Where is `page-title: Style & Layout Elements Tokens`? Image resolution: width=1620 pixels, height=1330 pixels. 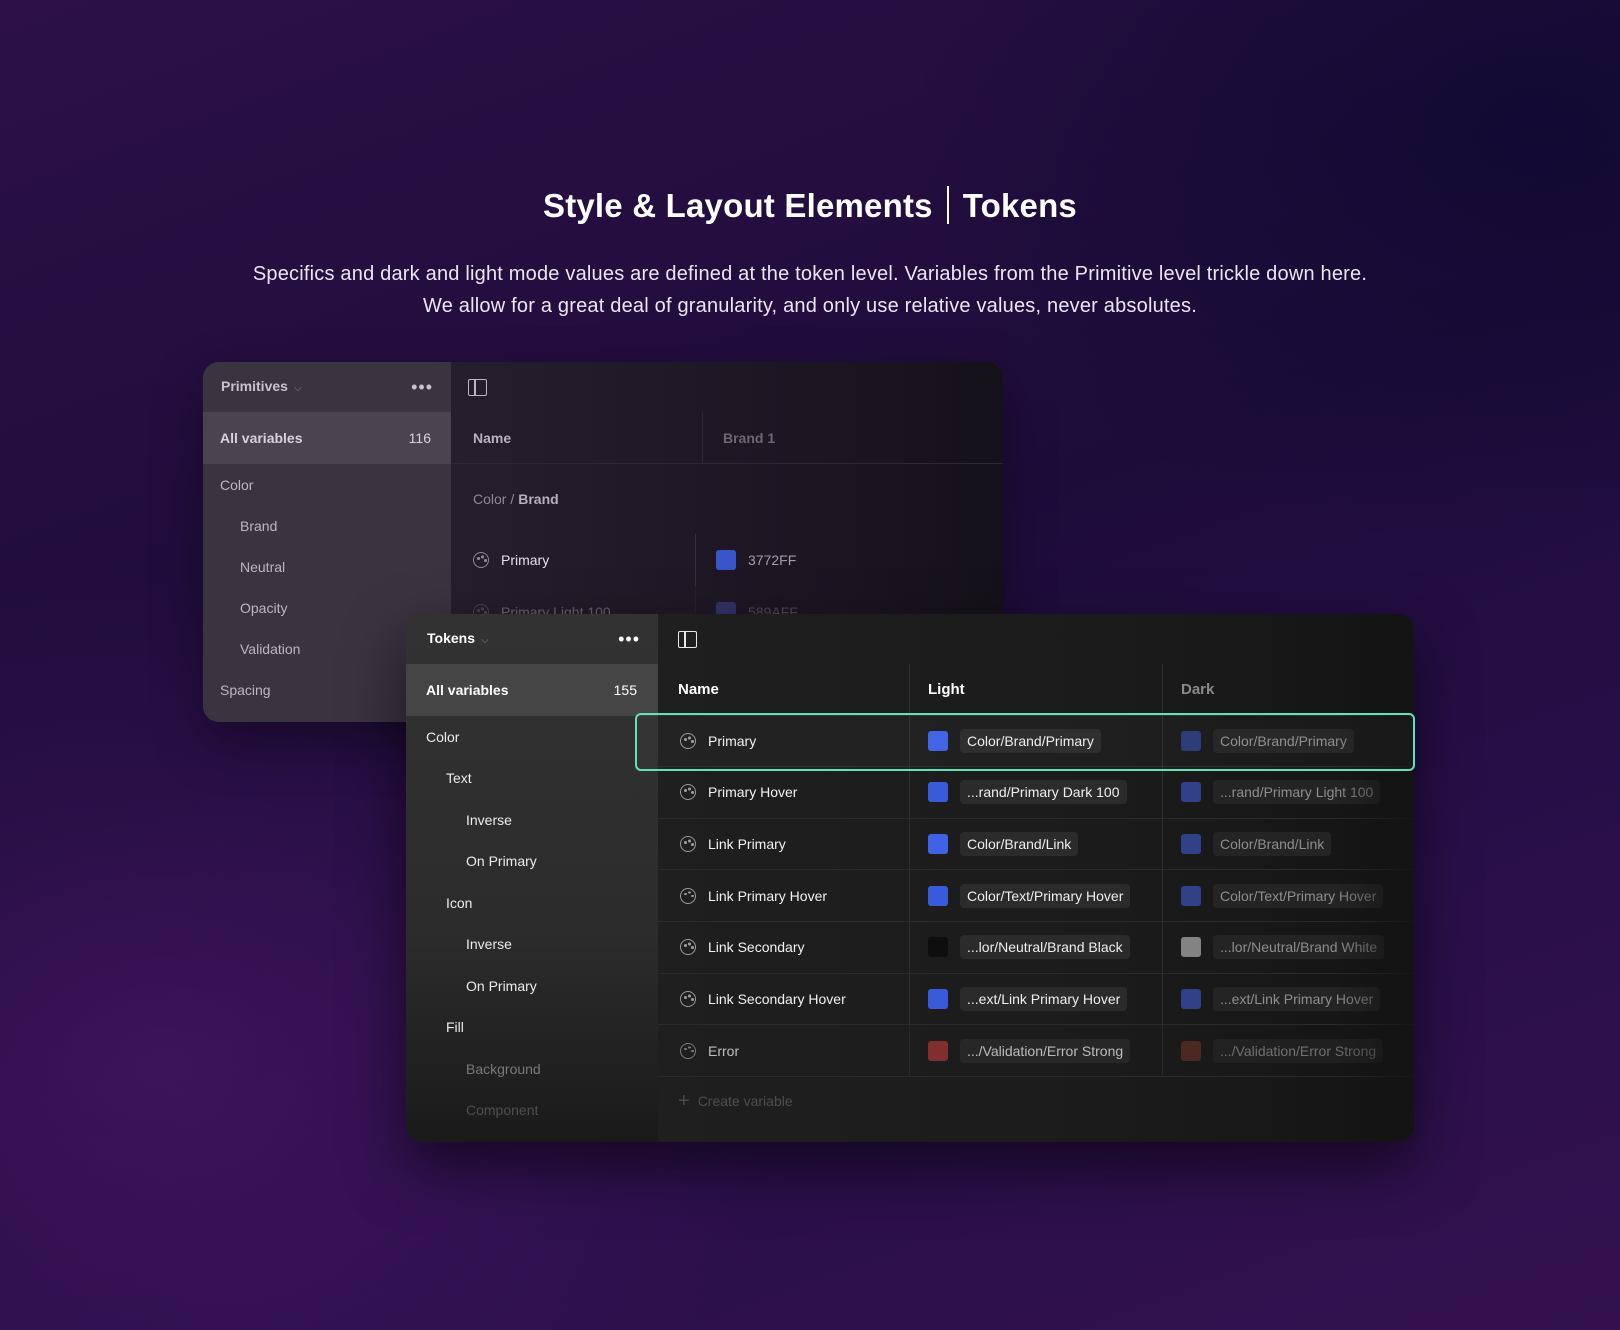
page-title: Style & Layout Elements Tokens is located at coordinates (810, 205).